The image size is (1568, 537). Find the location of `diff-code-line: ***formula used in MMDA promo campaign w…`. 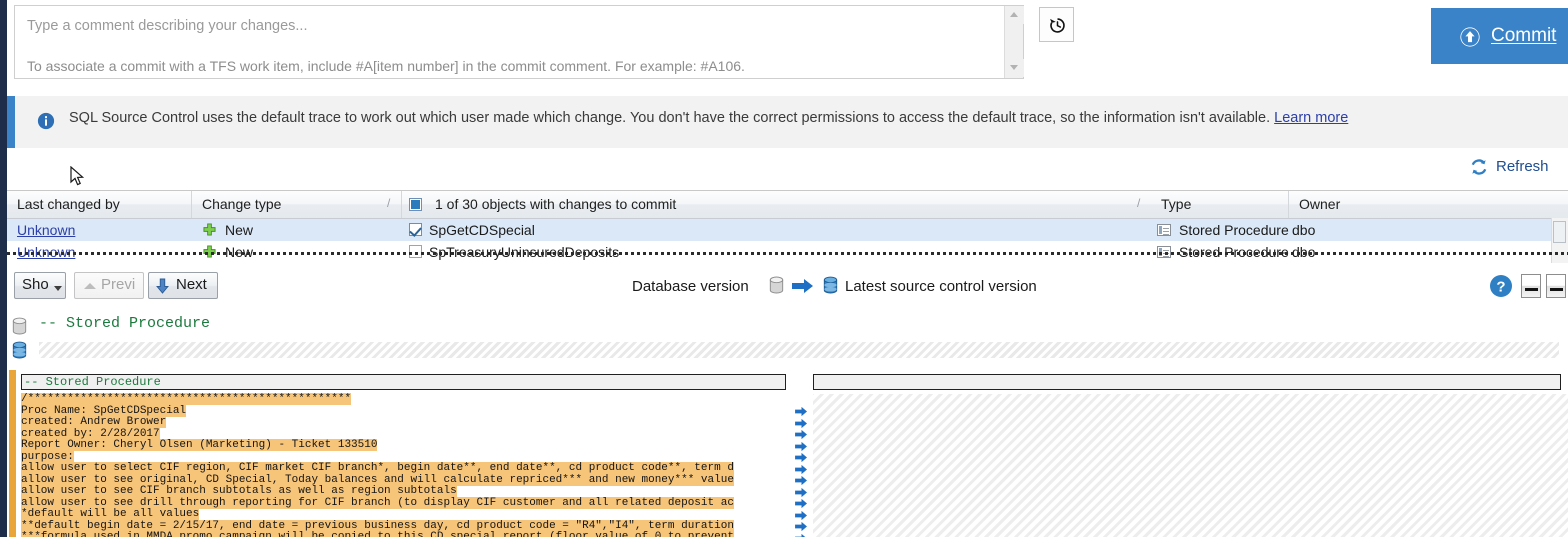

diff-code-line: ***formula used in MMDA promo campaign w… is located at coordinates (377, 534).